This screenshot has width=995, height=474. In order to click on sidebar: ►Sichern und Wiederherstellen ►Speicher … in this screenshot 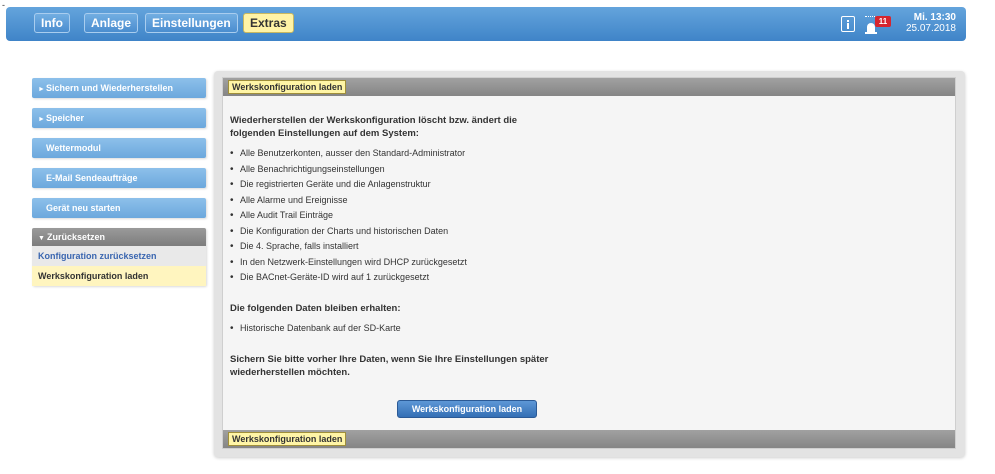, I will do `click(119, 182)`.